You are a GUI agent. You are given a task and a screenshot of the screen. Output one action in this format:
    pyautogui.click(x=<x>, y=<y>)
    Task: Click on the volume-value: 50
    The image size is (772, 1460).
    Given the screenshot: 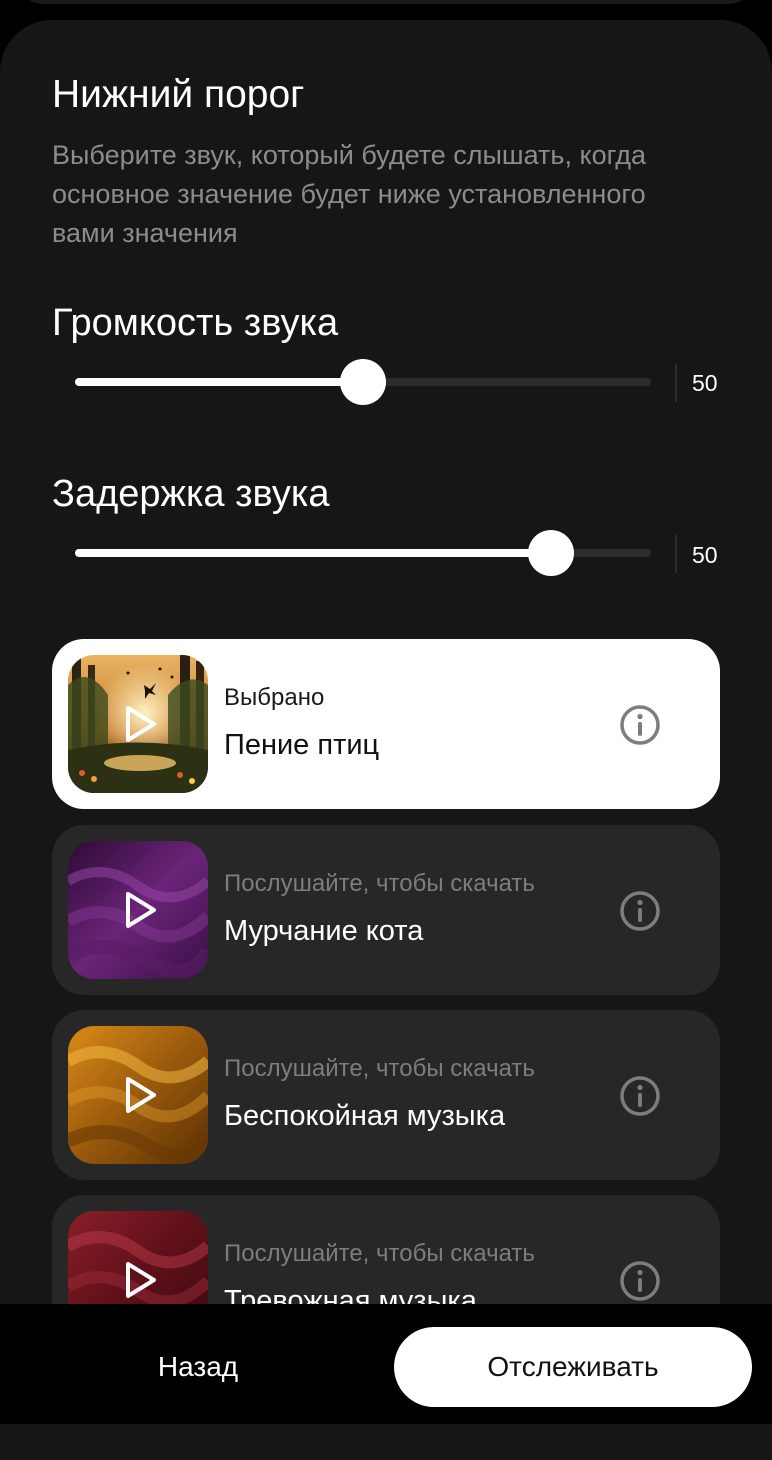 What is the action you would take?
    pyautogui.click(x=705, y=383)
    